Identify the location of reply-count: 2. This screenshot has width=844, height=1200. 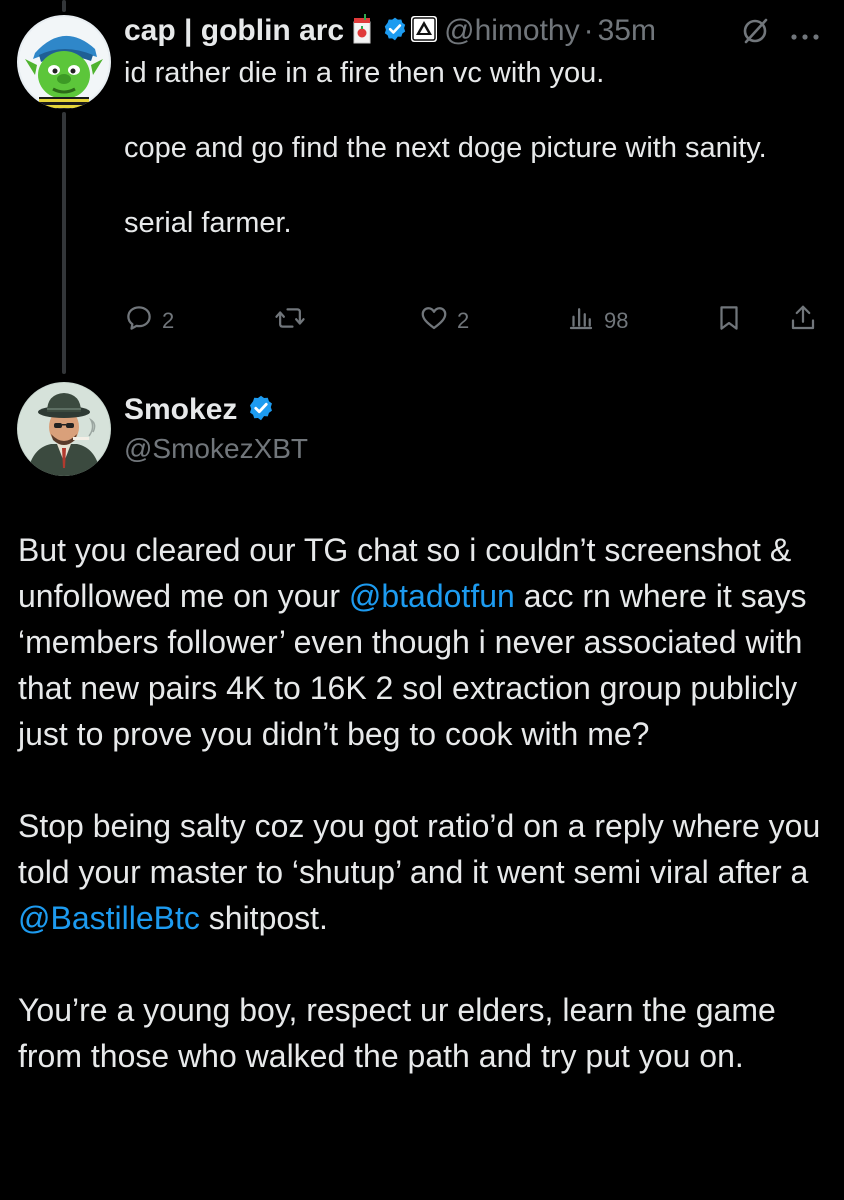
(168, 320).